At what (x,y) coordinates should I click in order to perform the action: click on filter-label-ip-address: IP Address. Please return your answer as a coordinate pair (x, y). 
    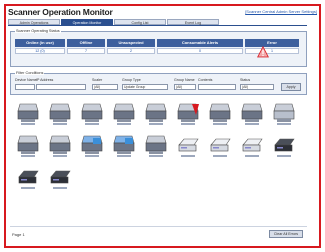
    Looking at the image, I should click on (45, 80).